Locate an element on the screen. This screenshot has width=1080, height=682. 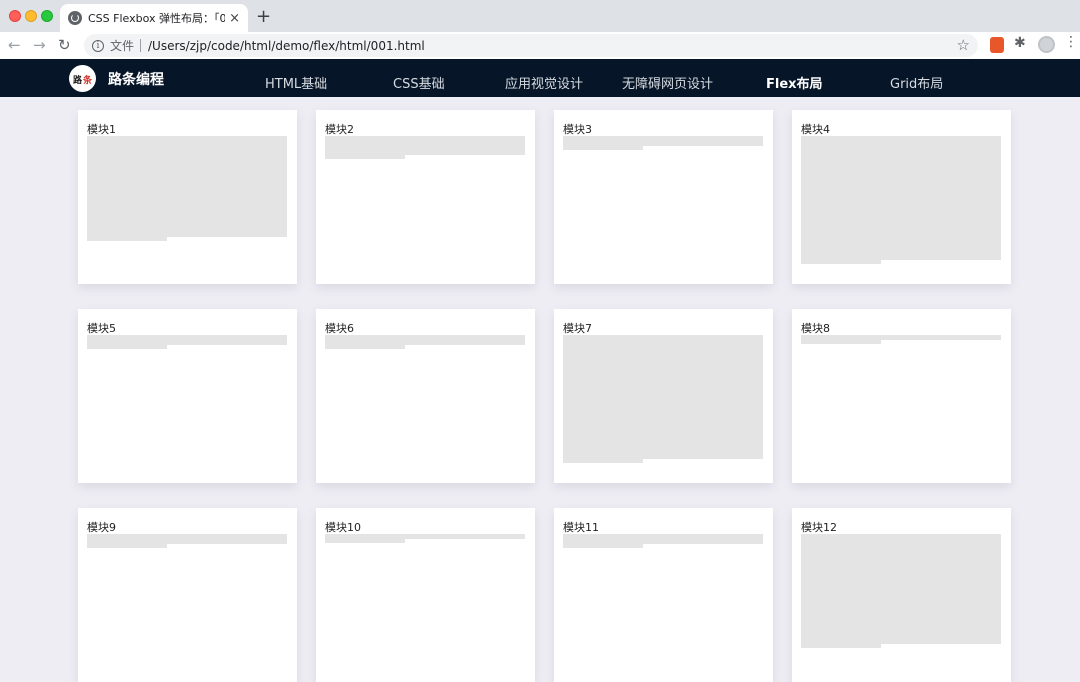
module-title: 模块9 is located at coordinates (101, 527).